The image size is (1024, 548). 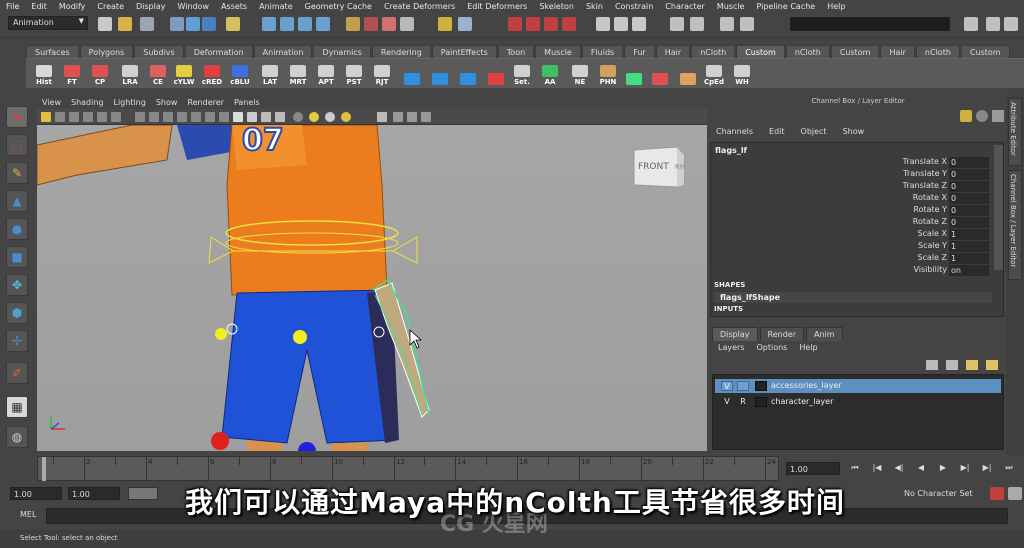 What do you see at coordinates (855, 51) in the screenshot?
I see `shelf-tab-custom: Custom` at bounding box center [855, 51].